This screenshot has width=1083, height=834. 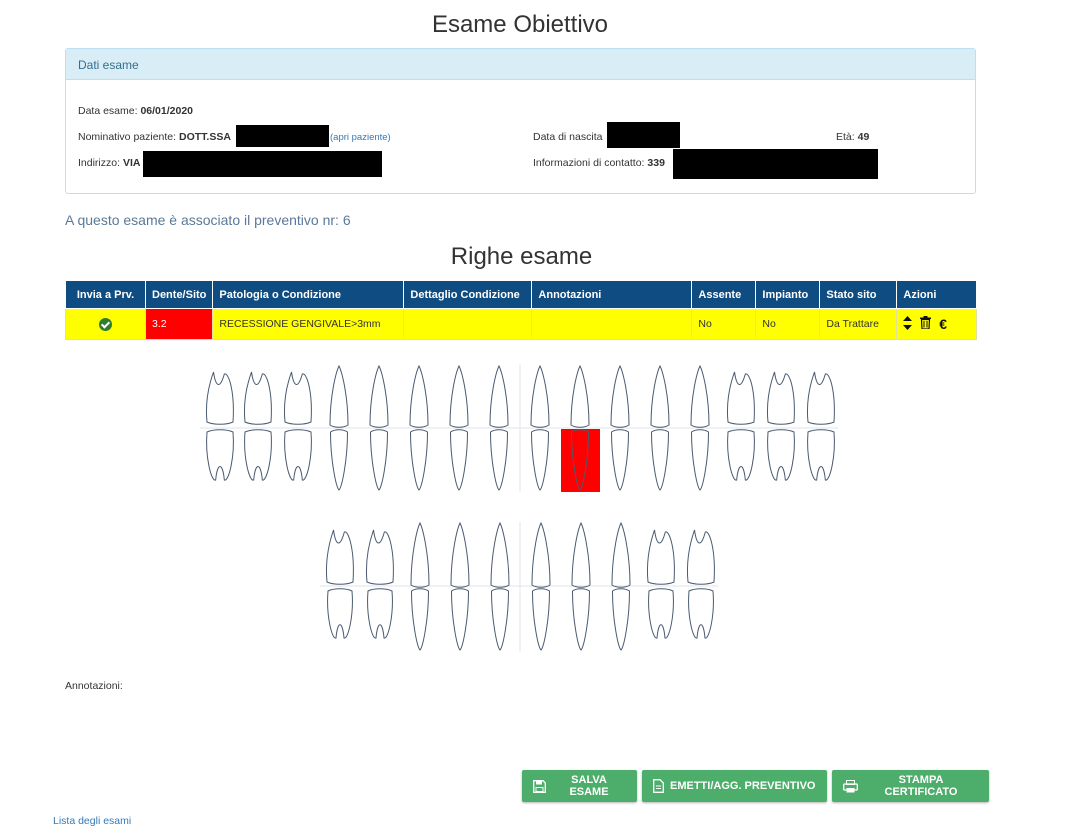 What do you see at coordinates (92, 821) in the screenshot?
I see `exam-list-link: Lista degli esami` at bounding box center [92, 821].